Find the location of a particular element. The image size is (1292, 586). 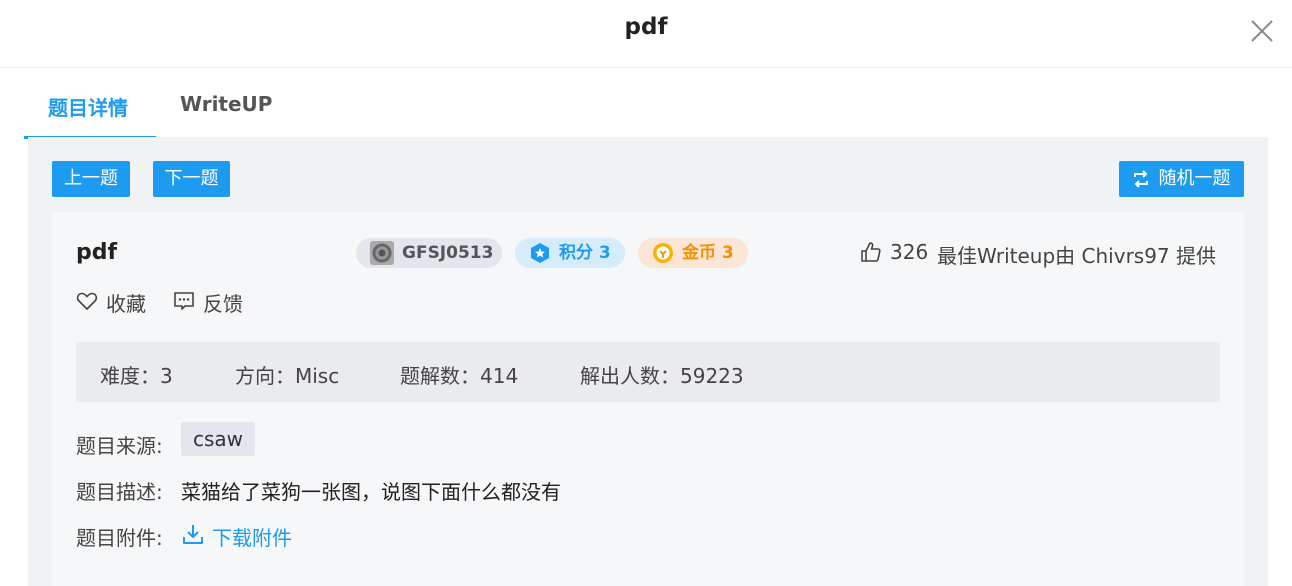

coin-value: 金币 3 is located at coordinates (708, 253).